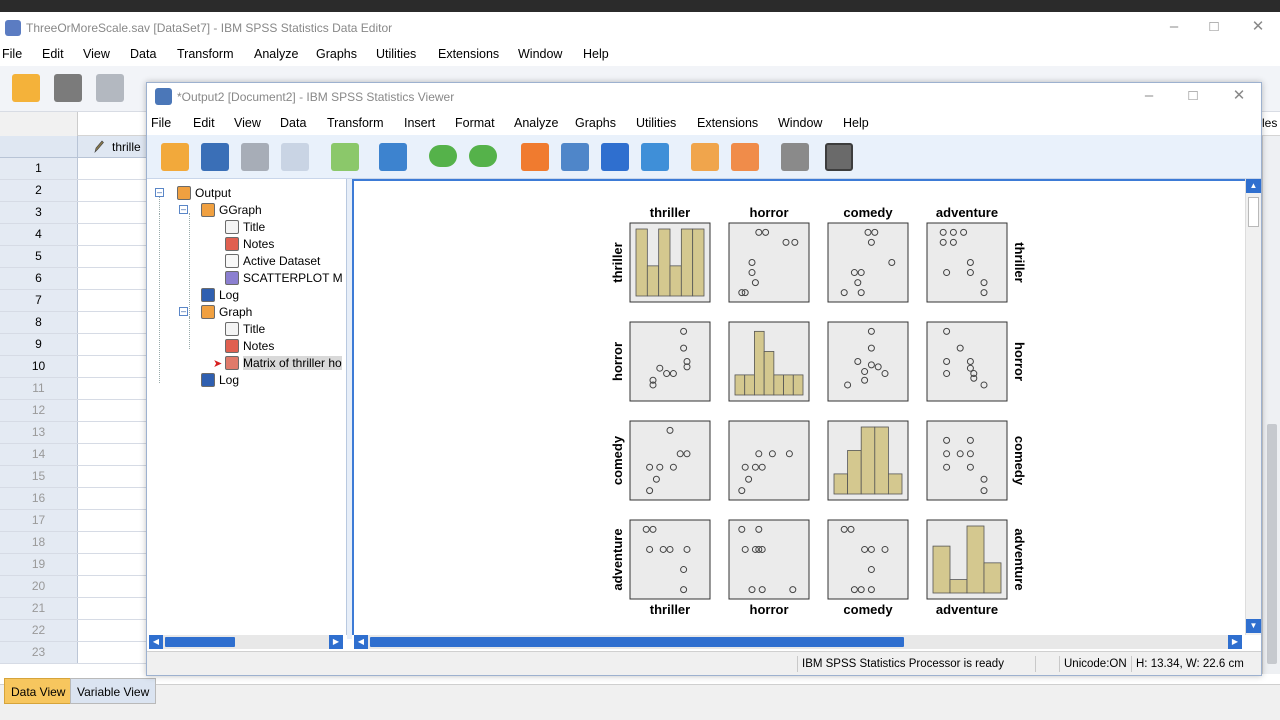 This screenshot has width=1280, height=720. What do you see at coordinates (839, 157) in the screenshot?
I see `show-icon` at bounding box center [839, 157].